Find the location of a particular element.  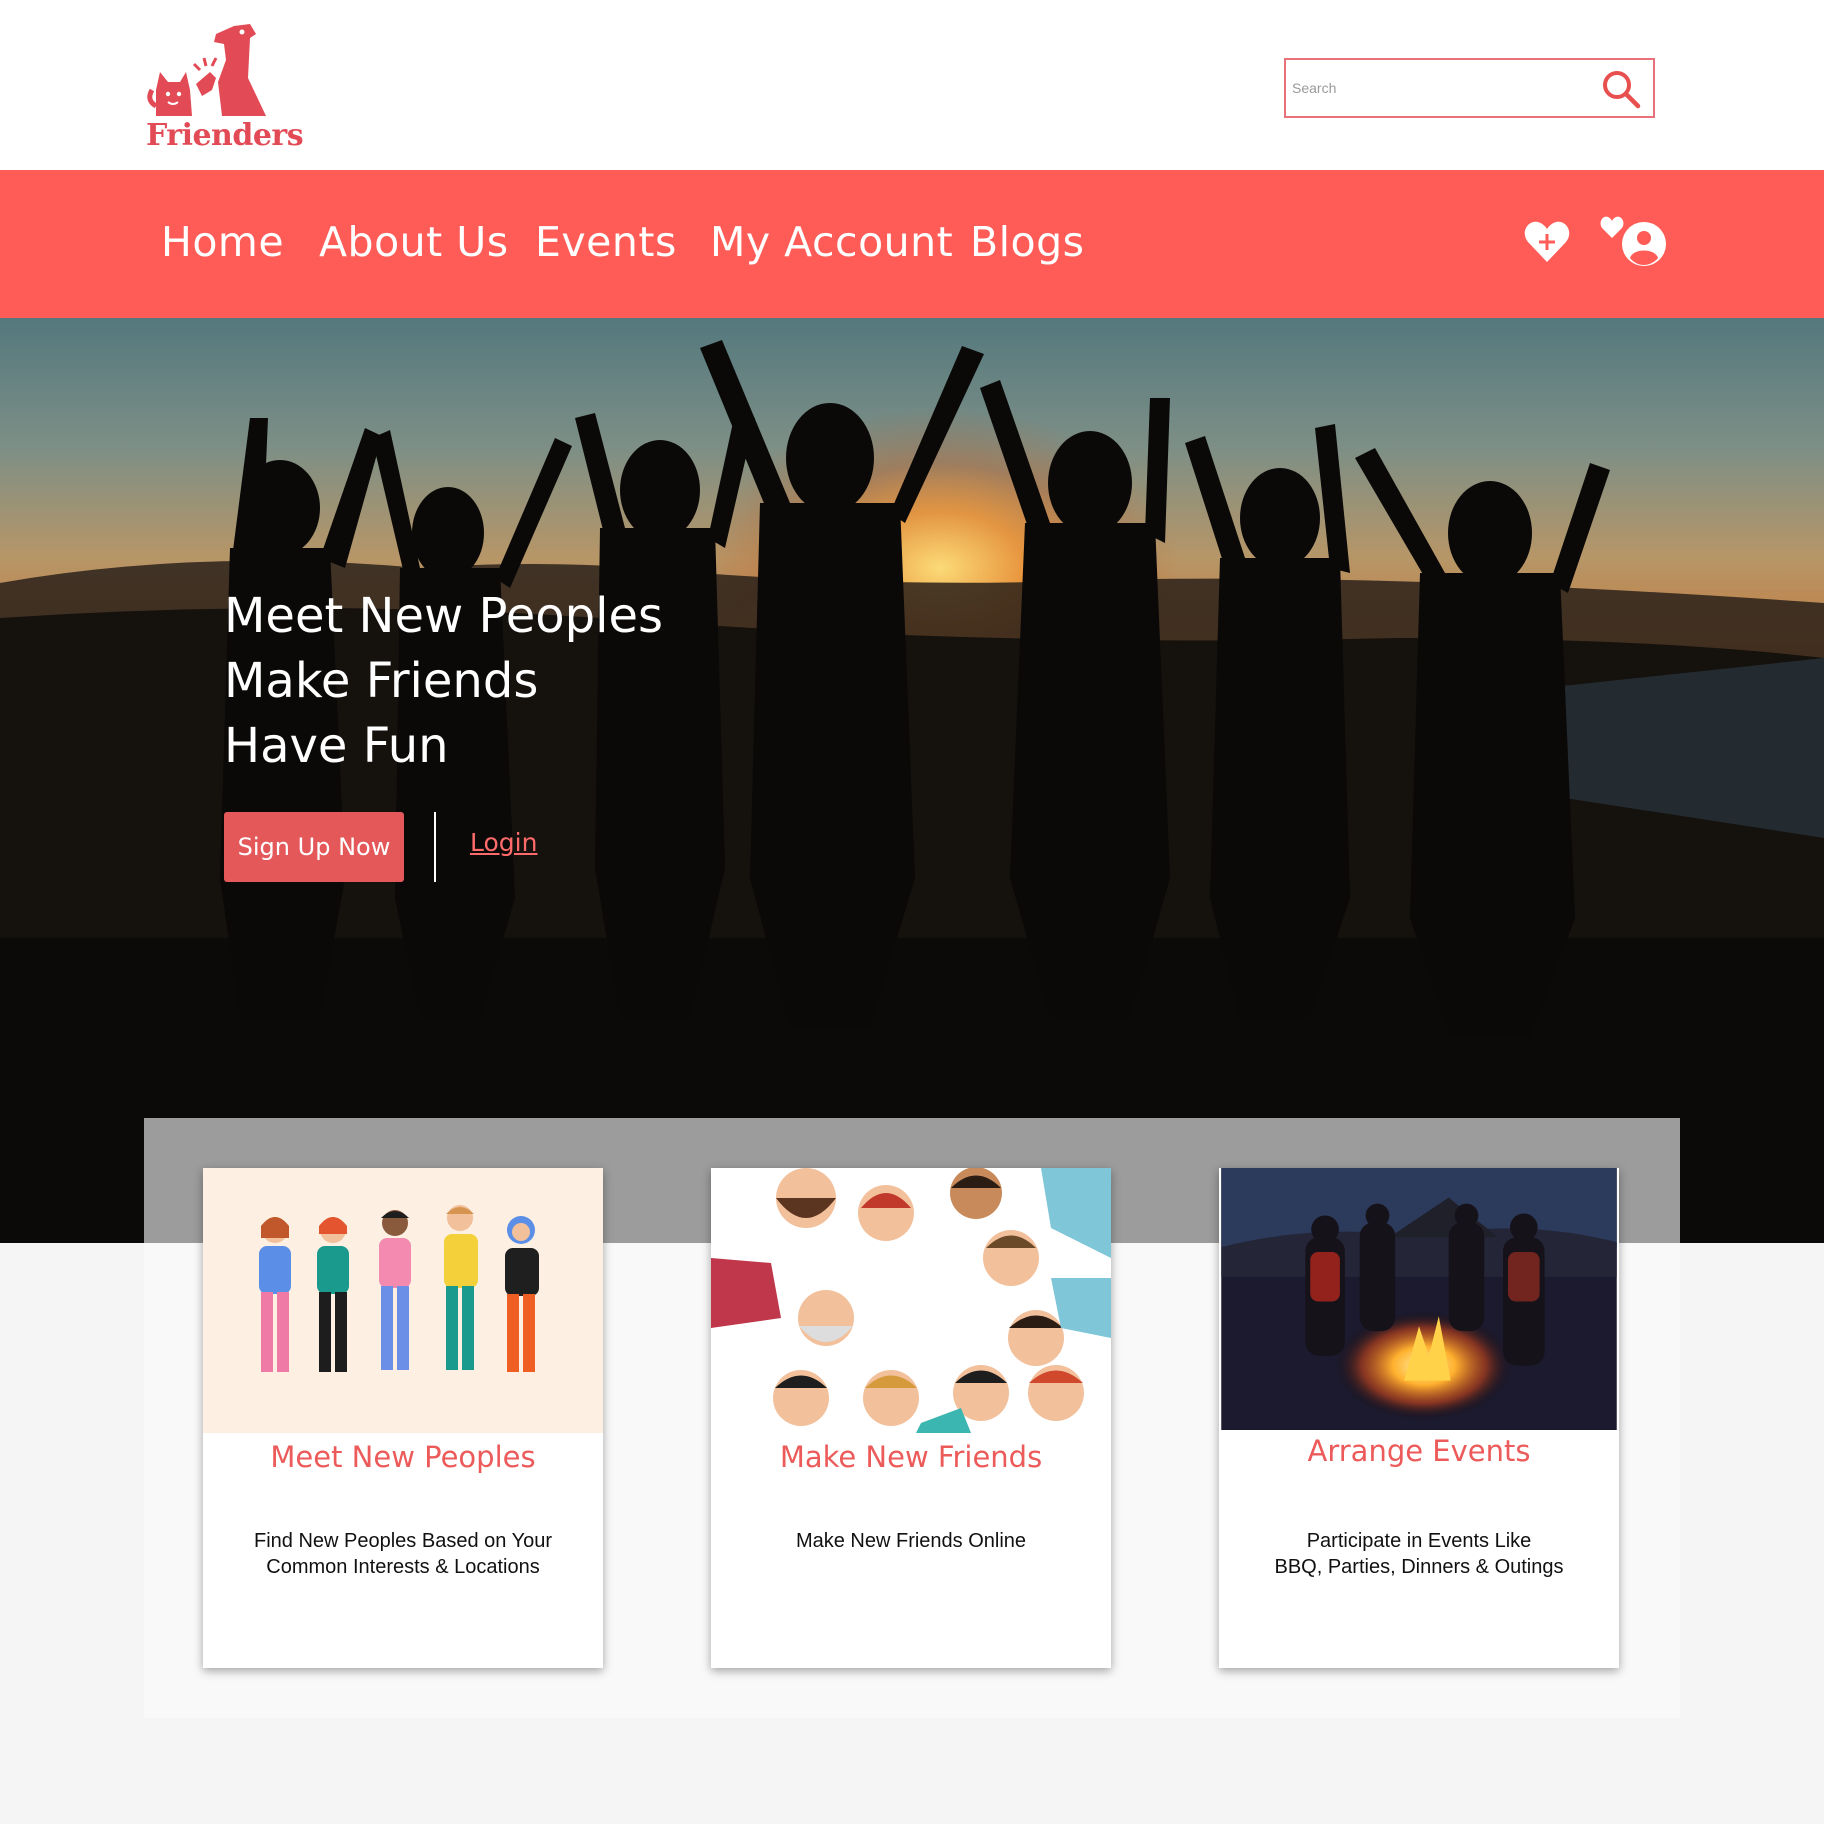

heart-plus-icon is located at coordinates (1547, 242).